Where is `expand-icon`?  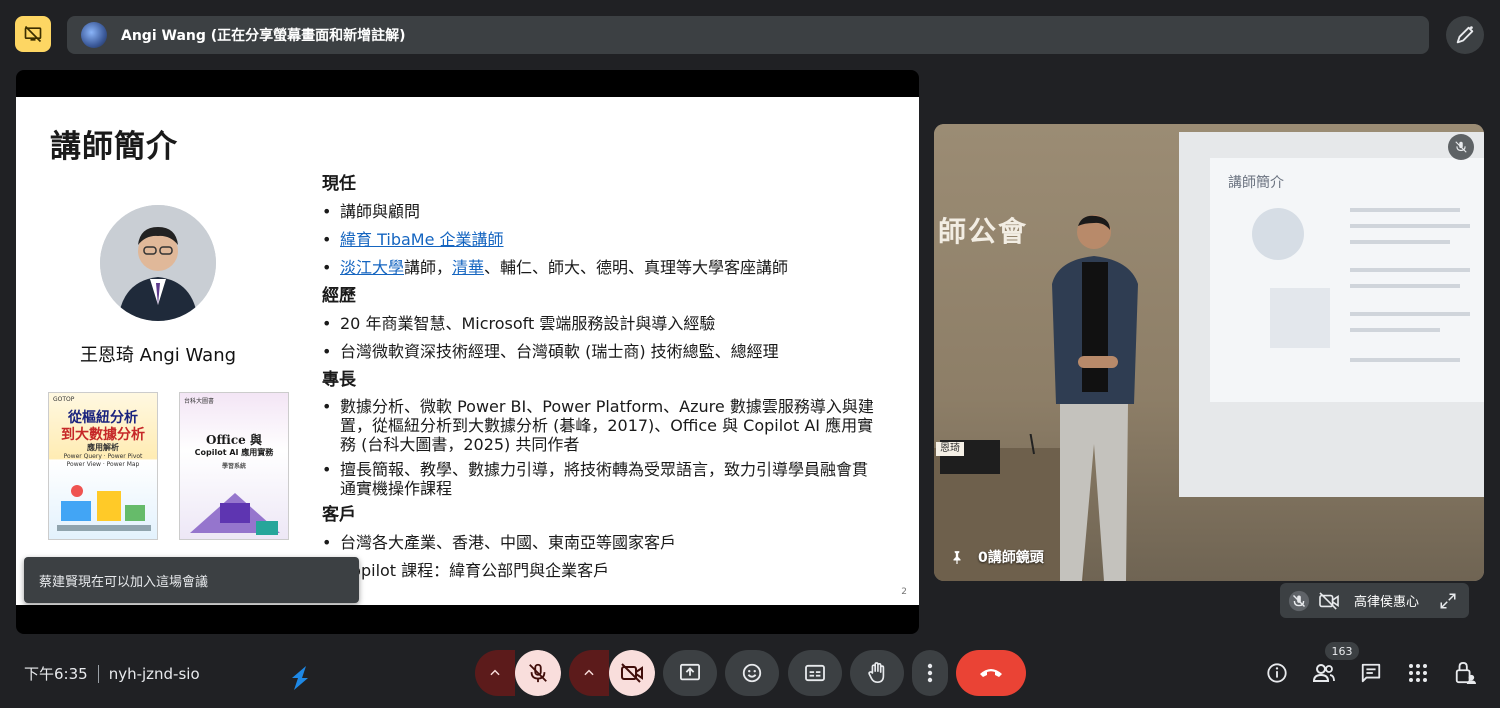
expand-icon is located at coordinates (1448, 601).